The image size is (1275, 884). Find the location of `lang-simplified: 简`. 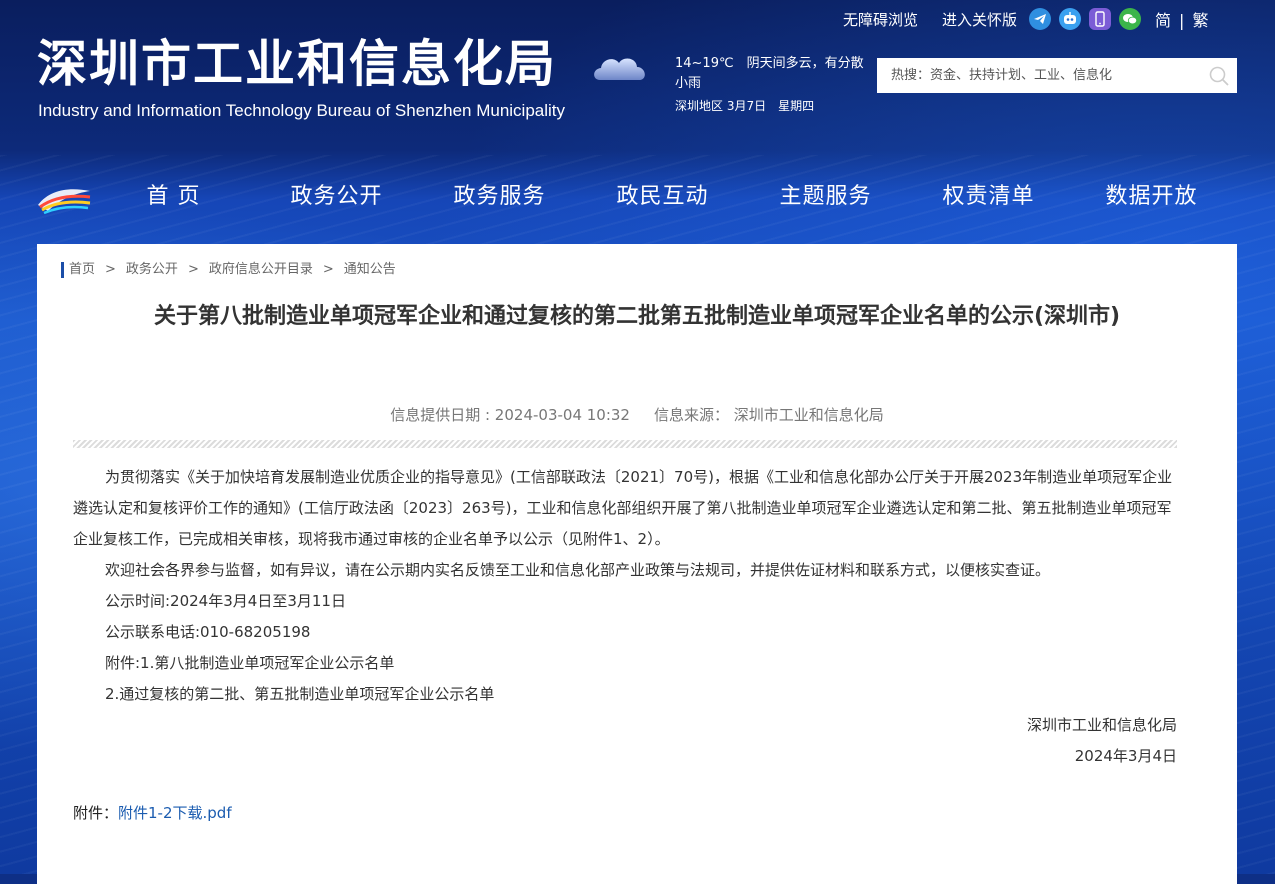

lang-simplified: 简 is located at coordinates (1163, 20).